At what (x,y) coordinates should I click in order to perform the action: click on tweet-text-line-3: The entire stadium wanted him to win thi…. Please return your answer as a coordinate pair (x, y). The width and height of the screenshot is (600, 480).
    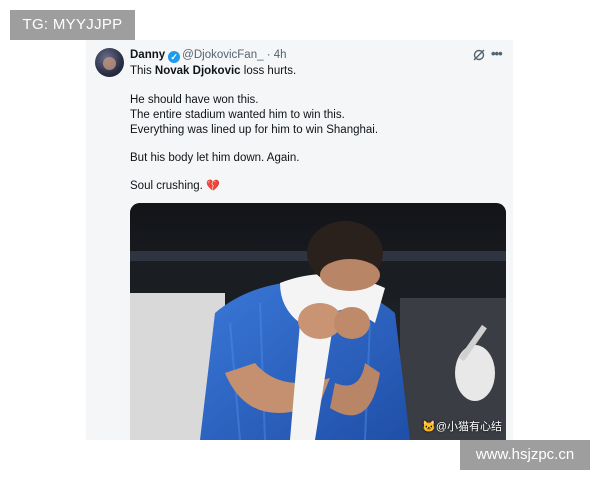
    Looking at the image, I should click on (237, 115).